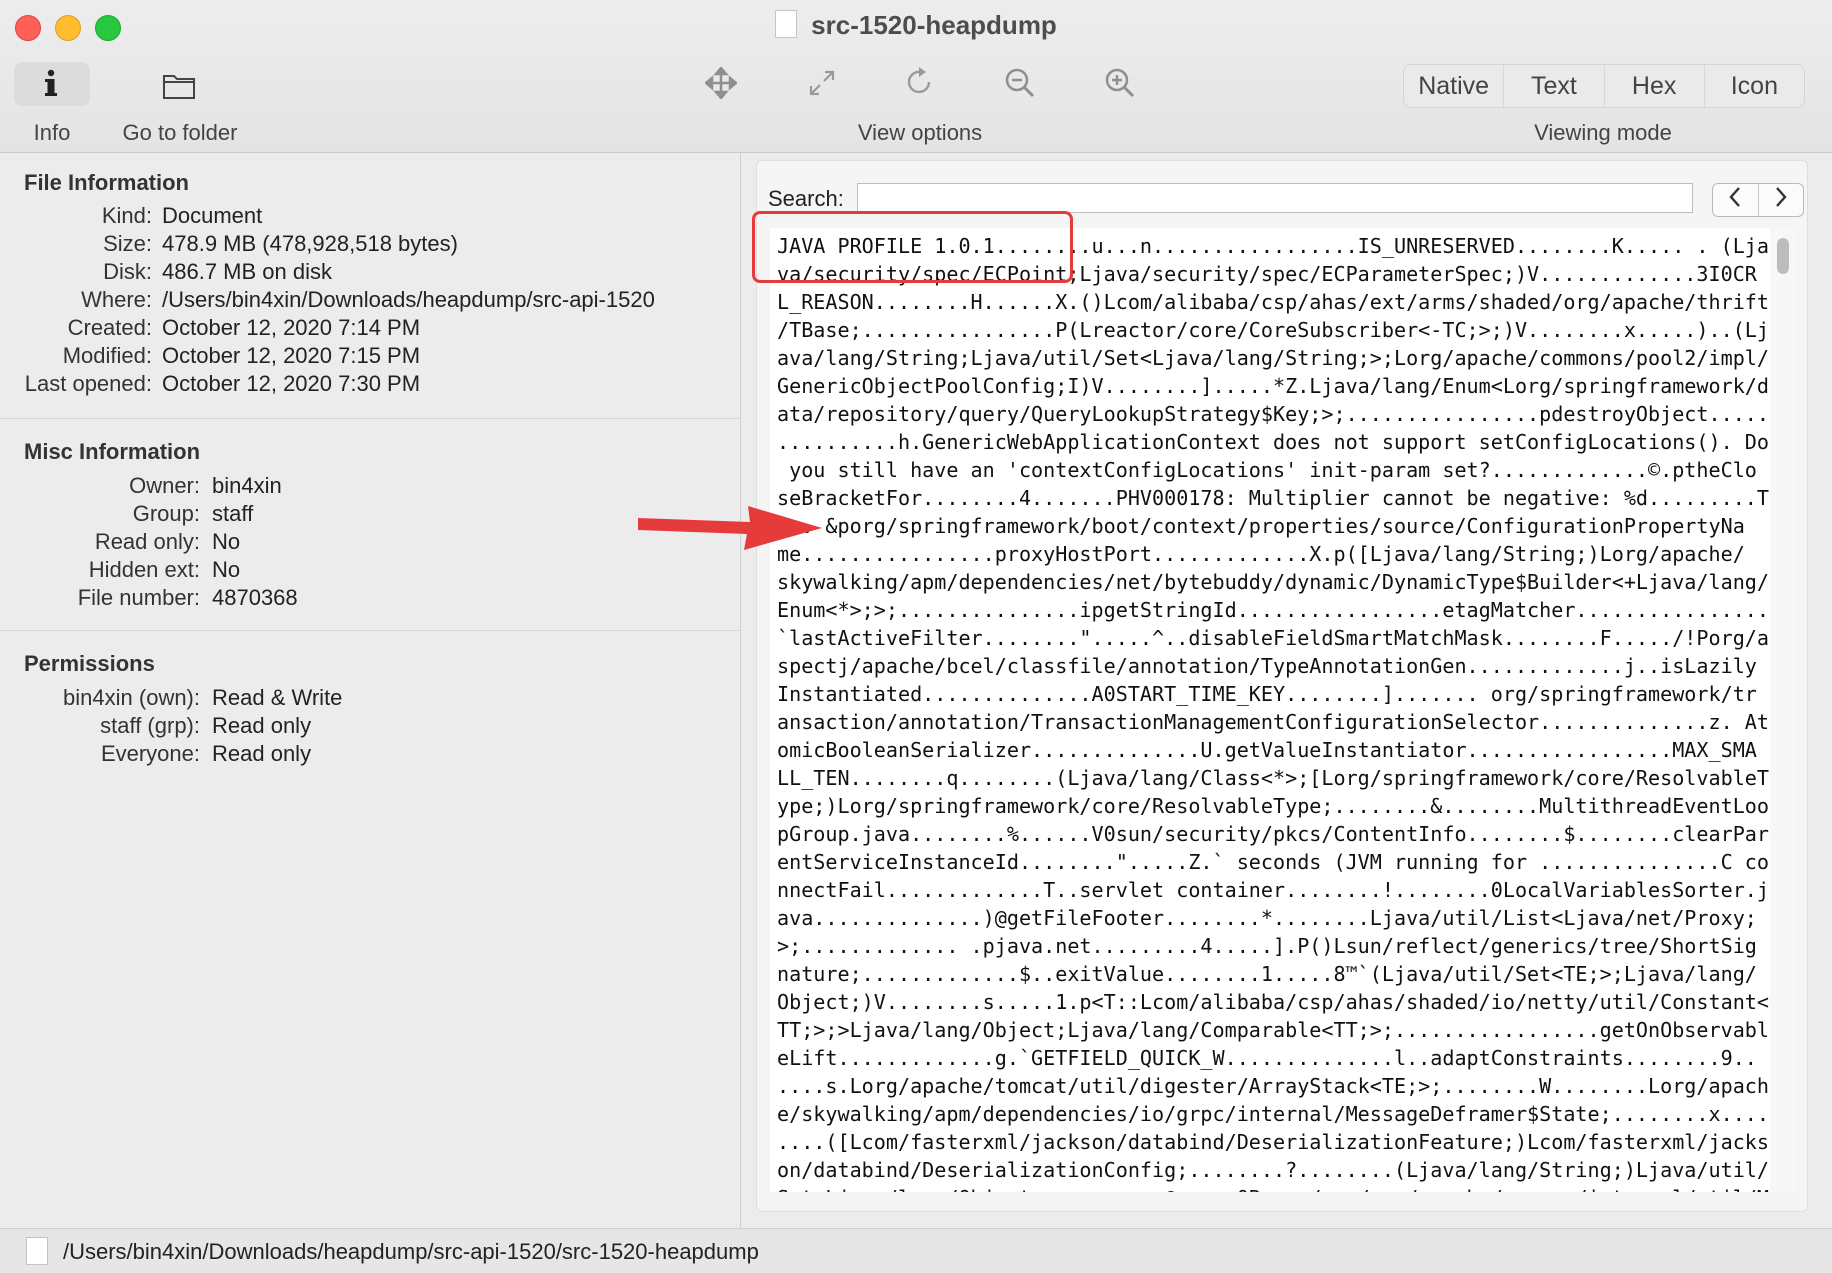 This screenshot has height=1273, width=1832. Describe the element at coordinates (131, 697) in the screenshot. I see `info-row-key: bin4xin (own):` at that location.